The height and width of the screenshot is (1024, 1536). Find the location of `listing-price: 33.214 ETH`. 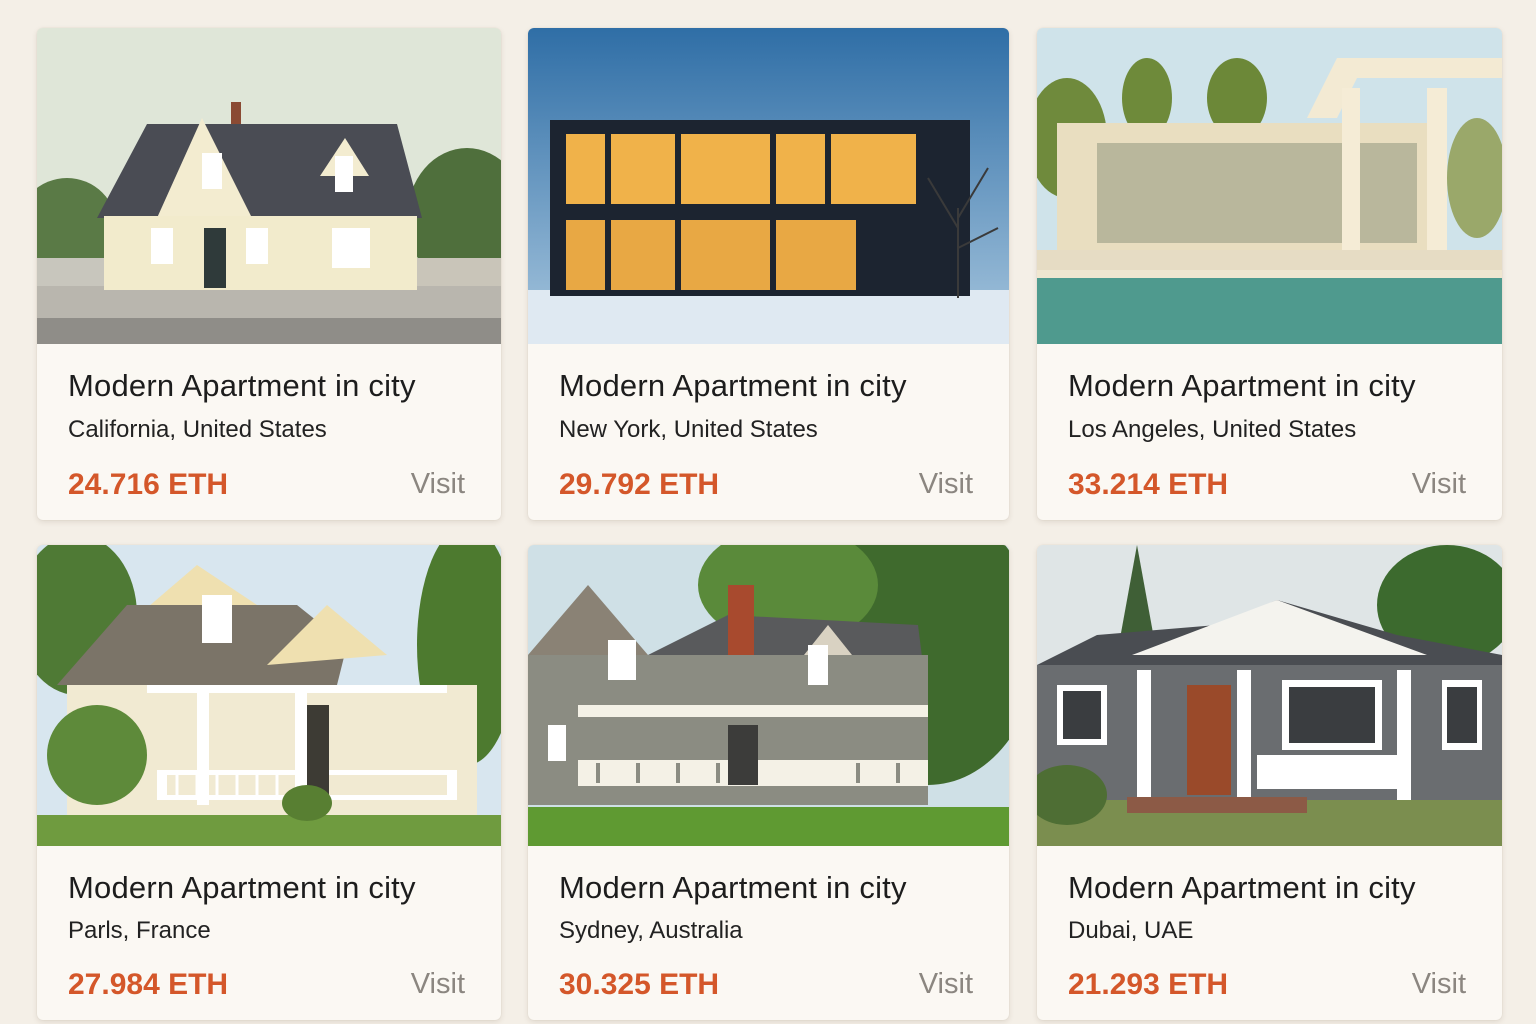

listing-price: 33.214 ETH is located at coordinates (1148, 484).